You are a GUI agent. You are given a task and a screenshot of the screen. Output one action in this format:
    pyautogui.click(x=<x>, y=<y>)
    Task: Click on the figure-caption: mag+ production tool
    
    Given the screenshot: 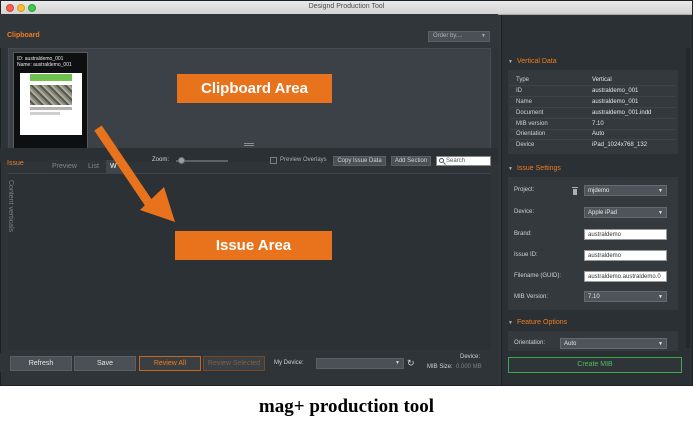 What is the action you would take?
    pyautogui.click(x=346, y=406)
    